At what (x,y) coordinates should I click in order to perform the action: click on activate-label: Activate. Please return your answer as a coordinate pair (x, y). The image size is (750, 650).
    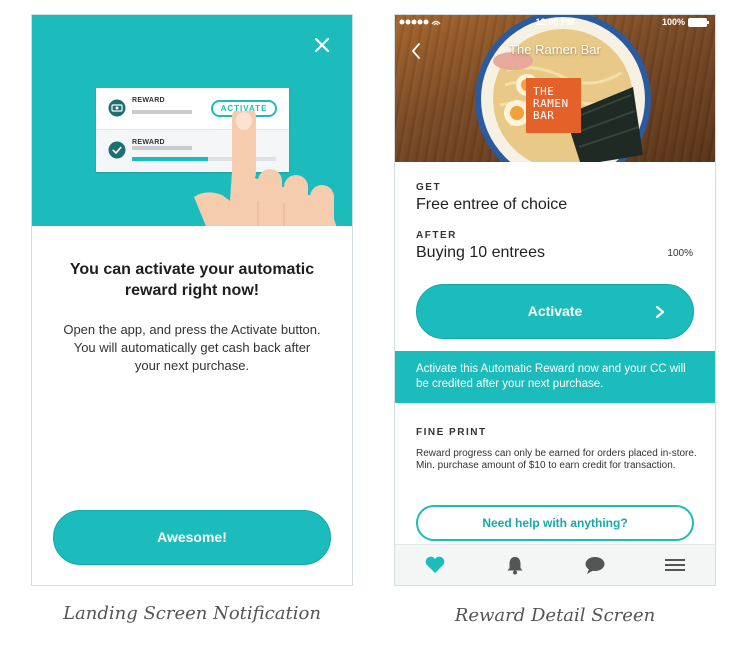
    Looking at the image, I should click on (555, 311).